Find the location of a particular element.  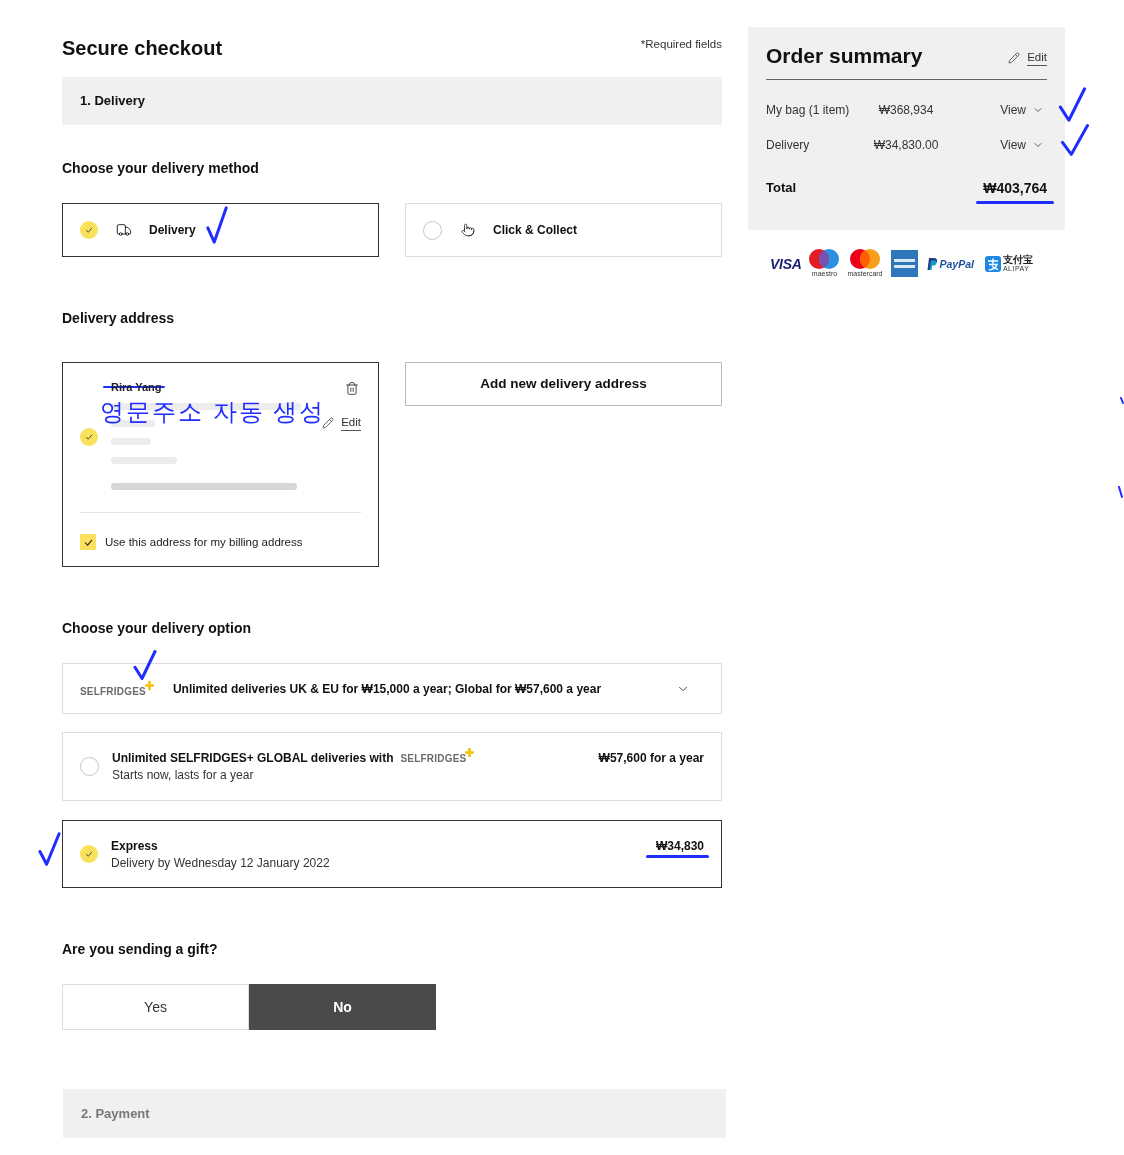

card-logo-icon is located at coordinates (904, 263).